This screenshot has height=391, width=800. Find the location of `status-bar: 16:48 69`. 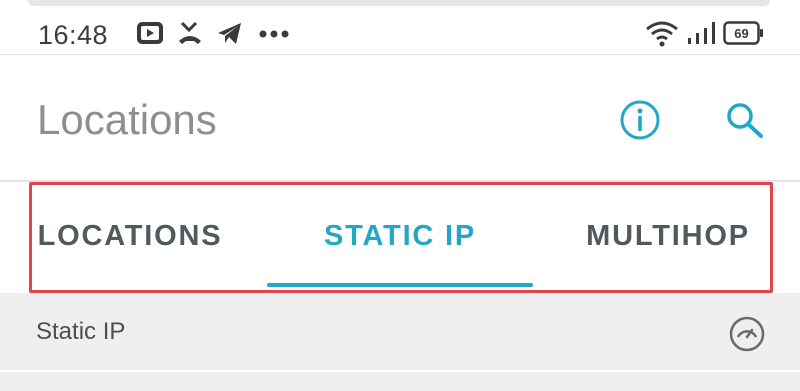

status-bar: 16:48 69 is located at coordinates (400, 30).